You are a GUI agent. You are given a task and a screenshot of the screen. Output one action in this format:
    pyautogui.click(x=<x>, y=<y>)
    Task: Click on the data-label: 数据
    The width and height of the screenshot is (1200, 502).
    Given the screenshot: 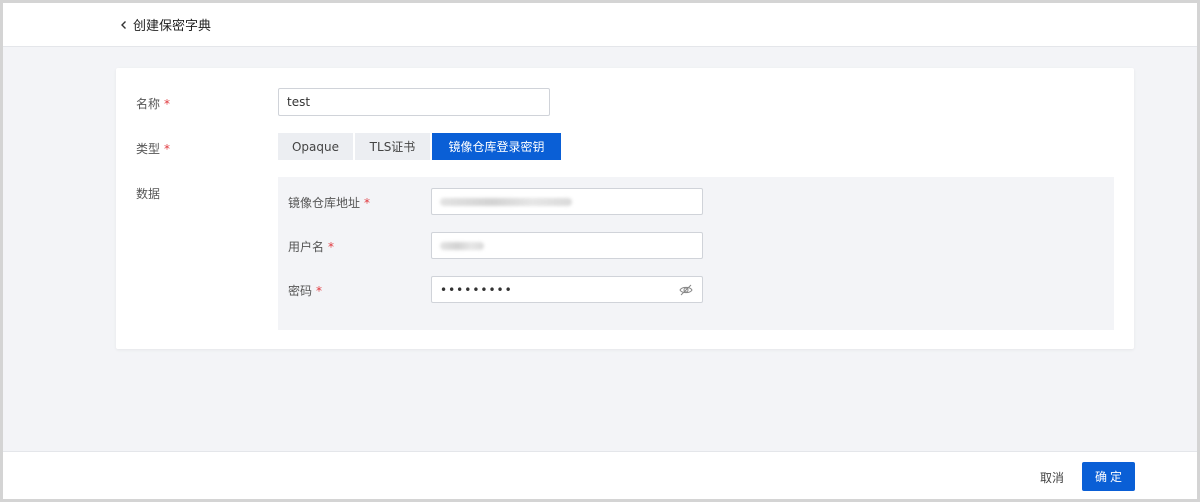 What is the action you would take?
    pyautogui.click(x=148, y=194)
    